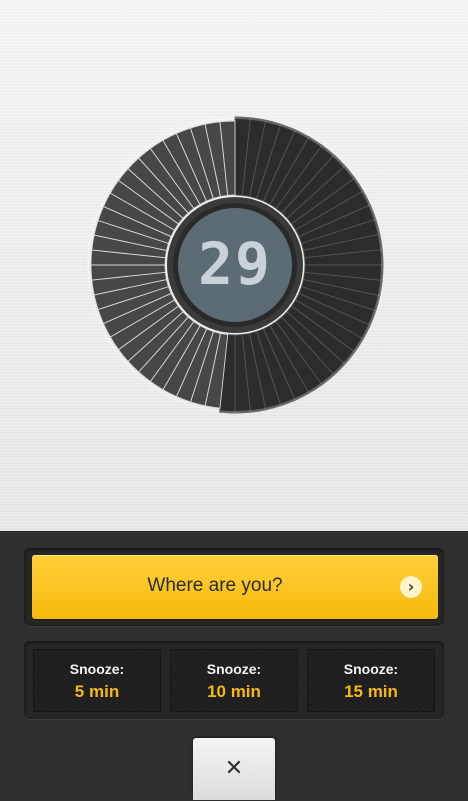 This screenshot has height=801, width=468. I want to click on snooze-15-button: Snooze: 15 min, so click(371, 680).